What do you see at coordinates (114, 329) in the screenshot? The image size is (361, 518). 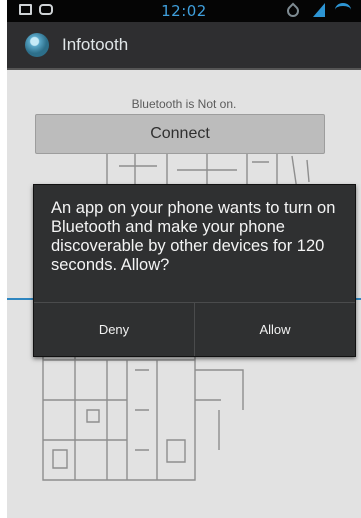 I see `deny-button: Deny` at bounding box center [114, 329].